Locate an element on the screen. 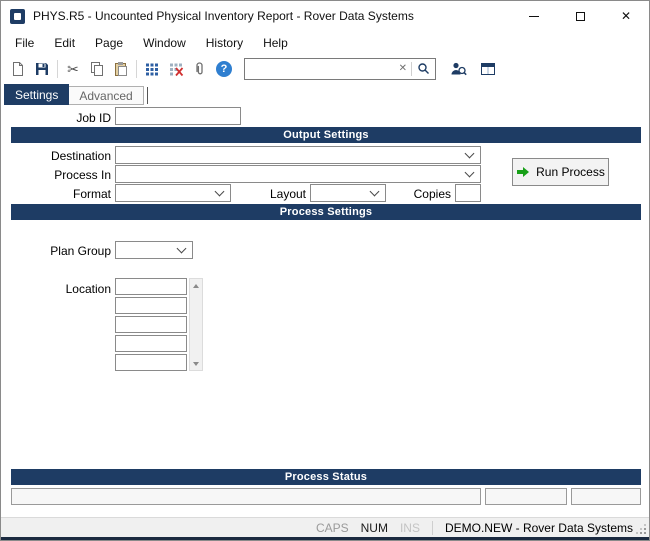 This screenshot has height=541, width=650. run-arrow-icon is located at coordinates (523, 172).